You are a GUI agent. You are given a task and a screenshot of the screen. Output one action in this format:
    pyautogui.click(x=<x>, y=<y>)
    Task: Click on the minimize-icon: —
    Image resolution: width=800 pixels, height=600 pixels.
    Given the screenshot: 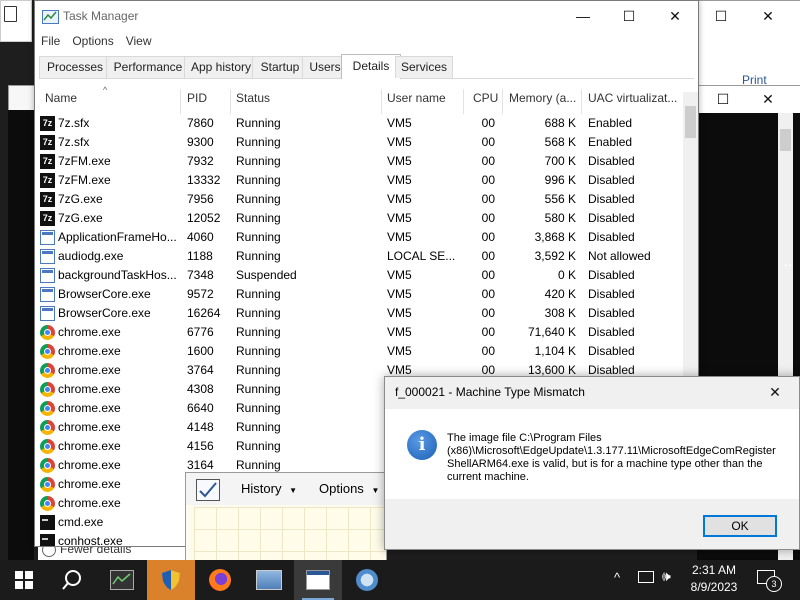 What is the action you would take?
    pyautogui.click(x=583, y=16)
    